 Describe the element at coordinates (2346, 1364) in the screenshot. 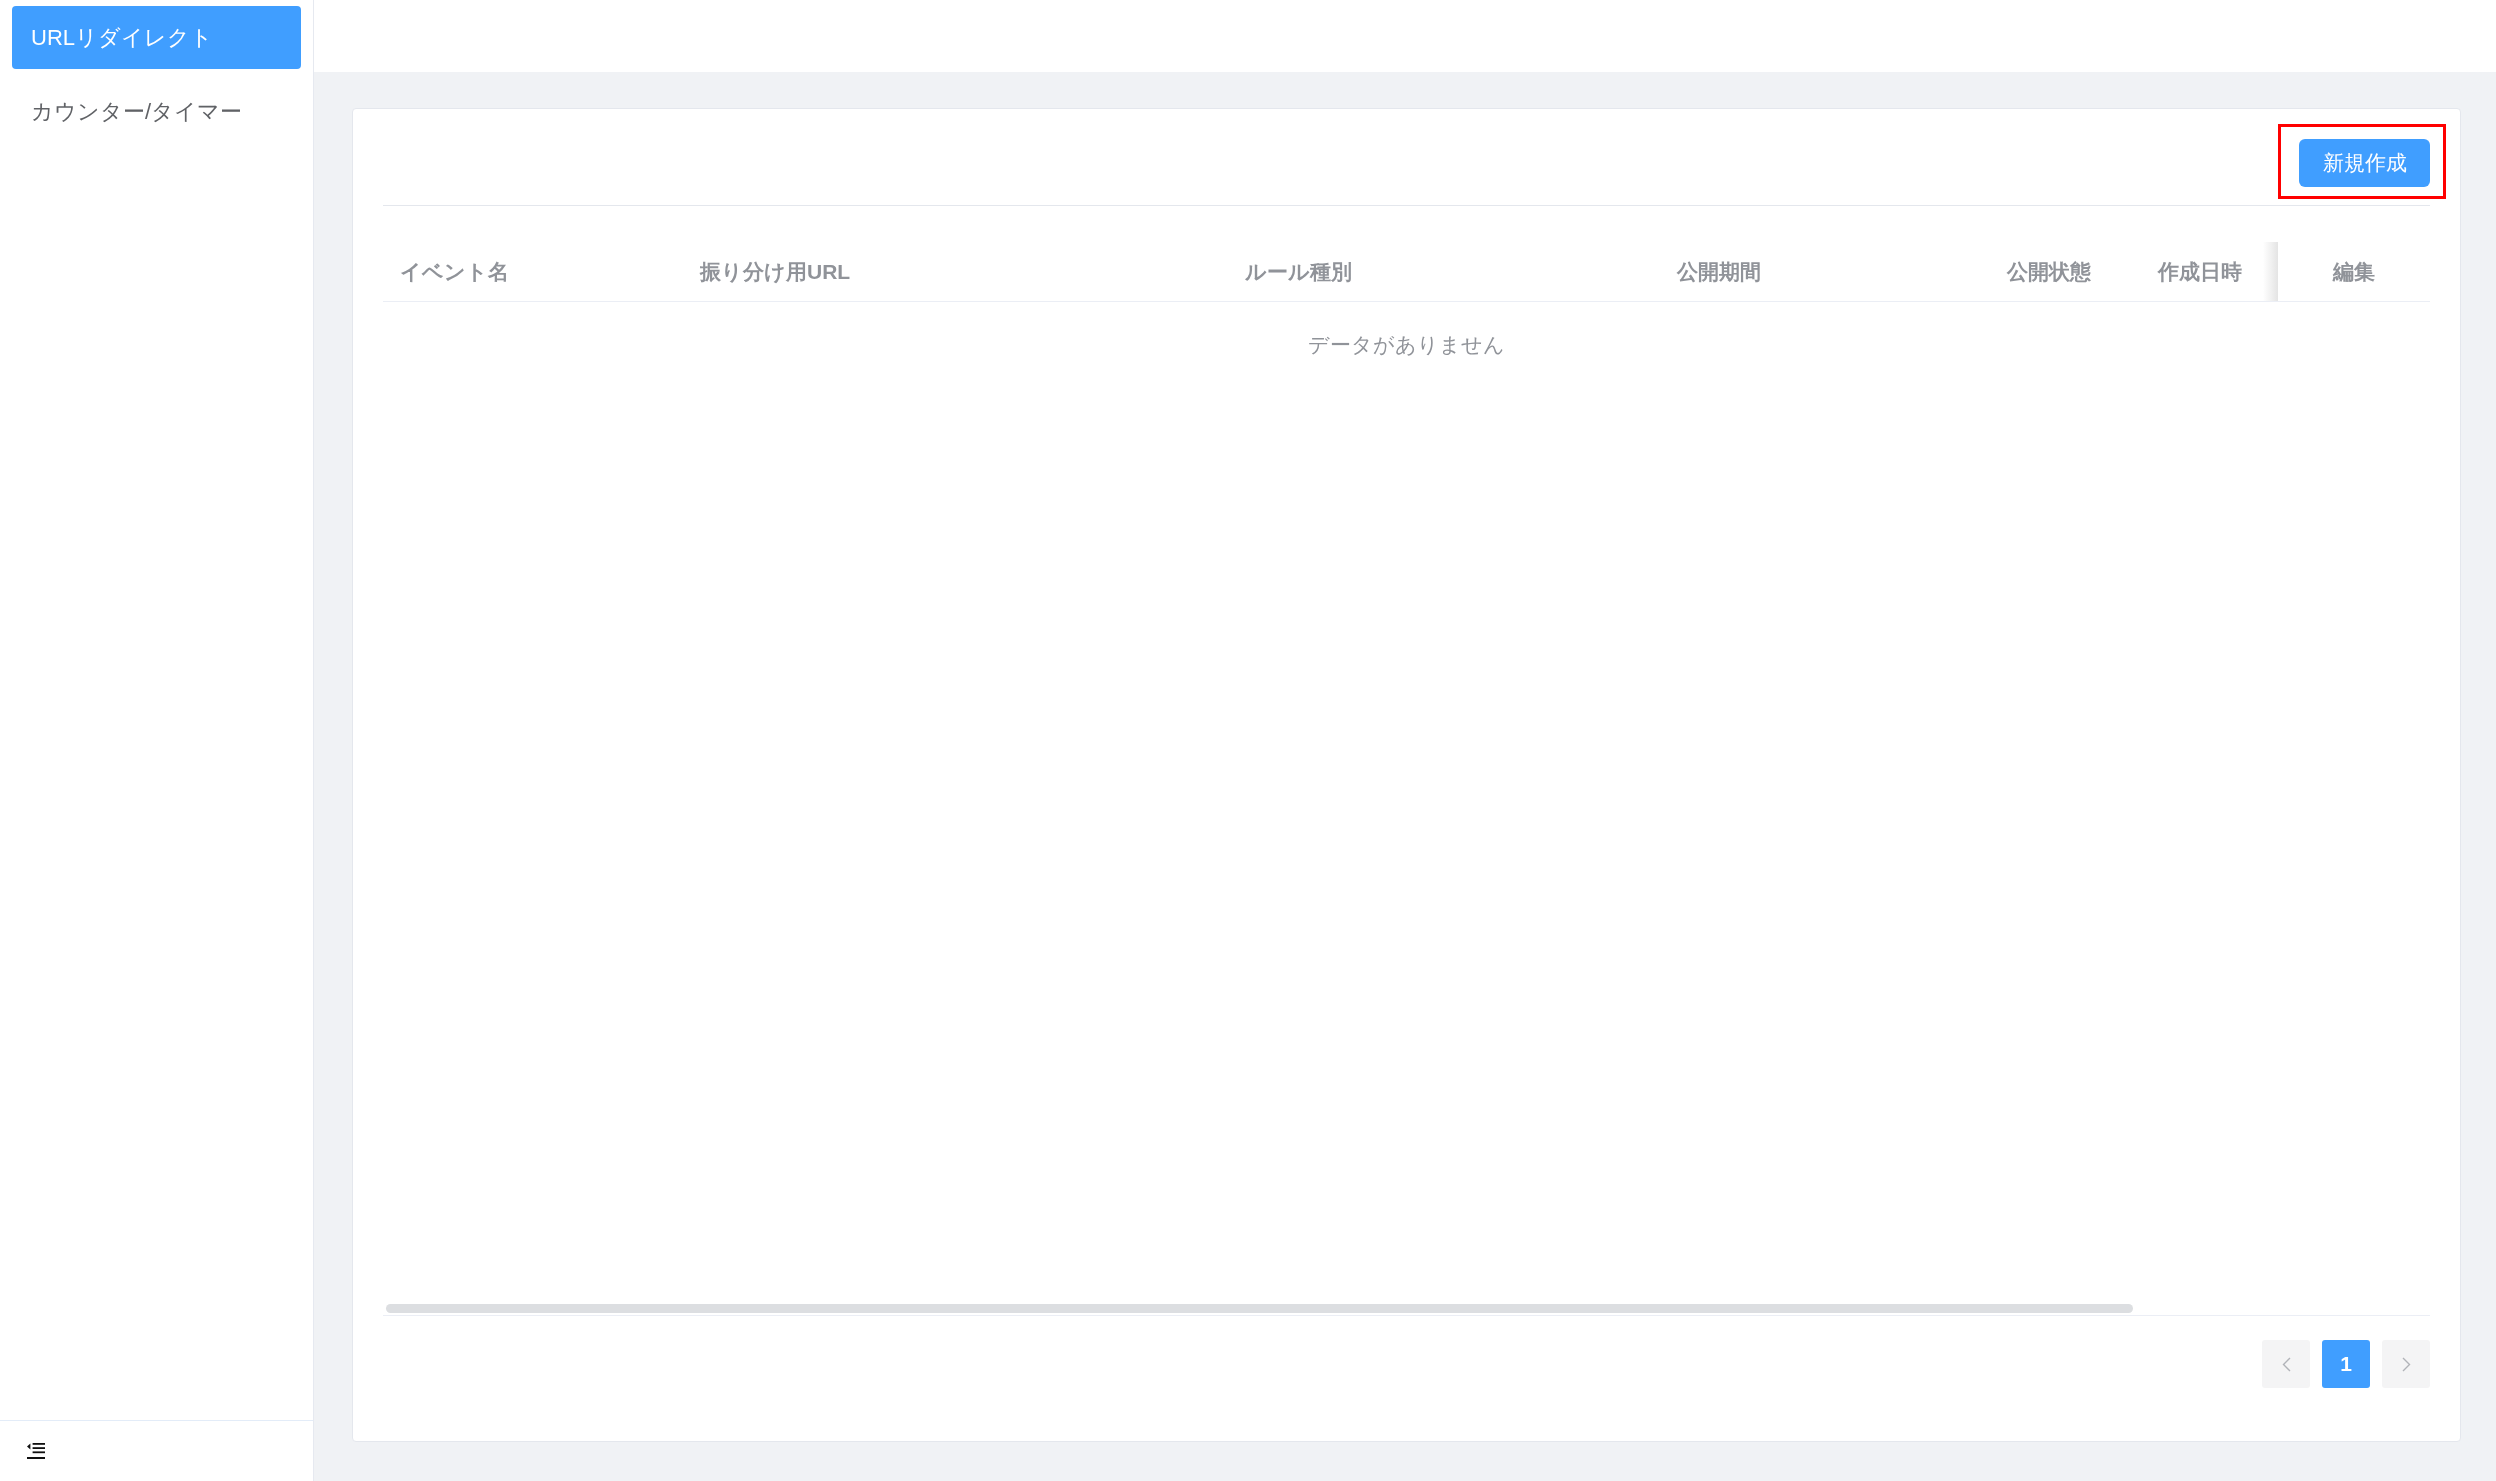

I see `page-button: 1` at that location.